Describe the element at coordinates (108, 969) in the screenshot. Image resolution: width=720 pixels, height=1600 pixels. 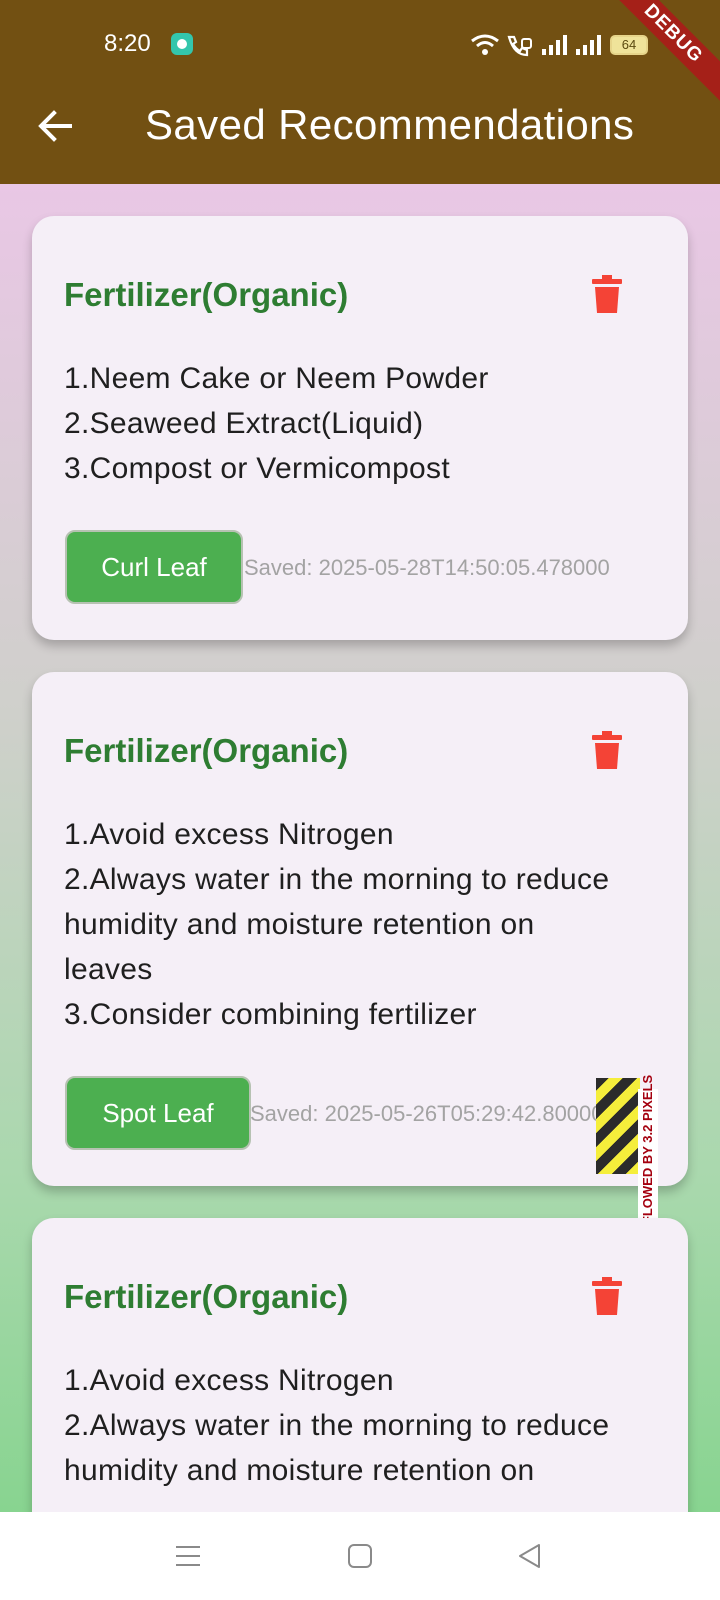
I see `recommendation-item: leaves` at that location.